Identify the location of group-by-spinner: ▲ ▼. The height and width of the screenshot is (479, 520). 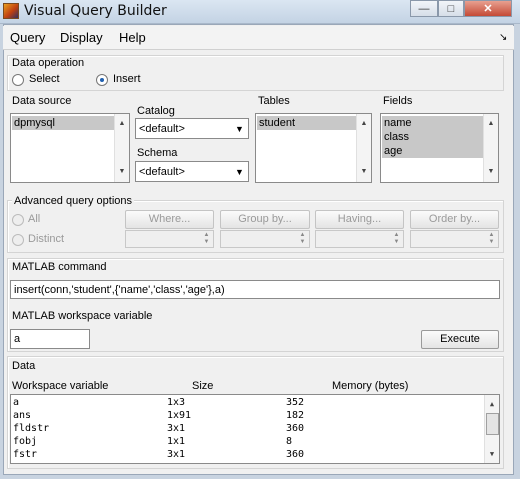
(265, 239).